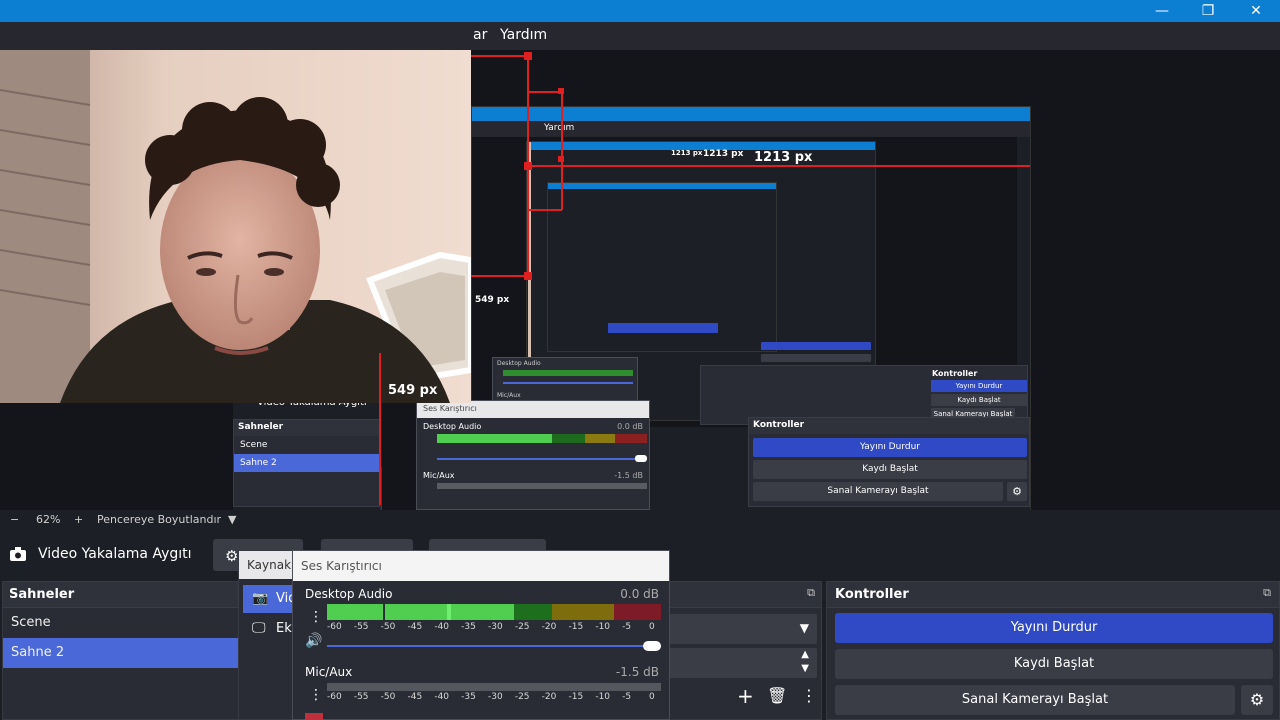 Image resolution: width=1280 pixels, height=720 pixels. I want to click on mixer-title: Ses Karıştırıcı, so click(481, 566).